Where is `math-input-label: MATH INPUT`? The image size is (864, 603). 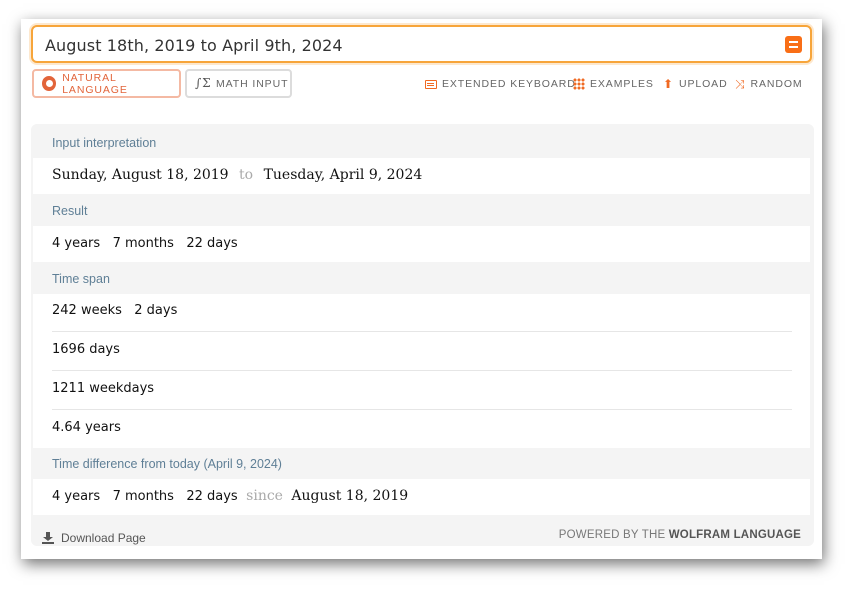 math-input-label: MATH INPUT is located at coordinates (252, 83).